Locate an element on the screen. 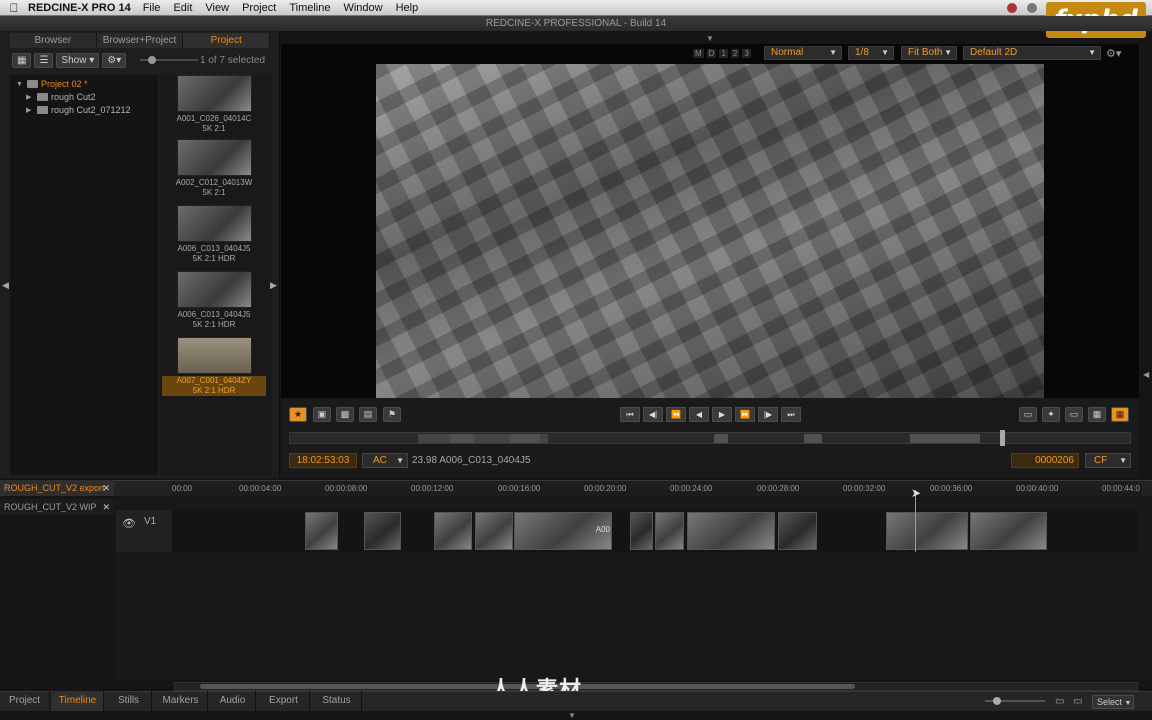  play-icon: ▶ is located at coordinates (722, 414).